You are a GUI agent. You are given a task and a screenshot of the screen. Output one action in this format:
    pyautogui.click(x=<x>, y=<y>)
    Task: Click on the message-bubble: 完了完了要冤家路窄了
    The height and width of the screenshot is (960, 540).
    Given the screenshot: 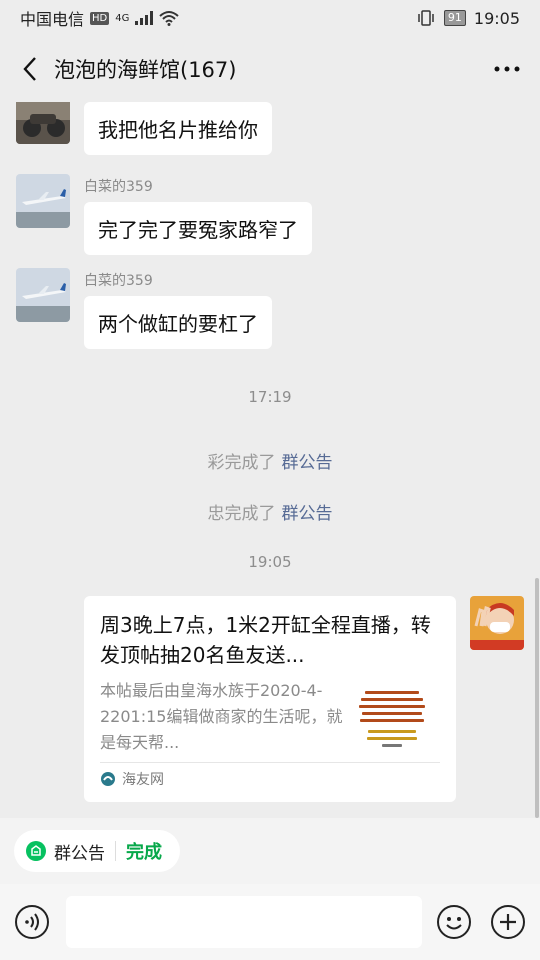 What is the action you would take?
    pyautogui.click(x=198, y=228)
    